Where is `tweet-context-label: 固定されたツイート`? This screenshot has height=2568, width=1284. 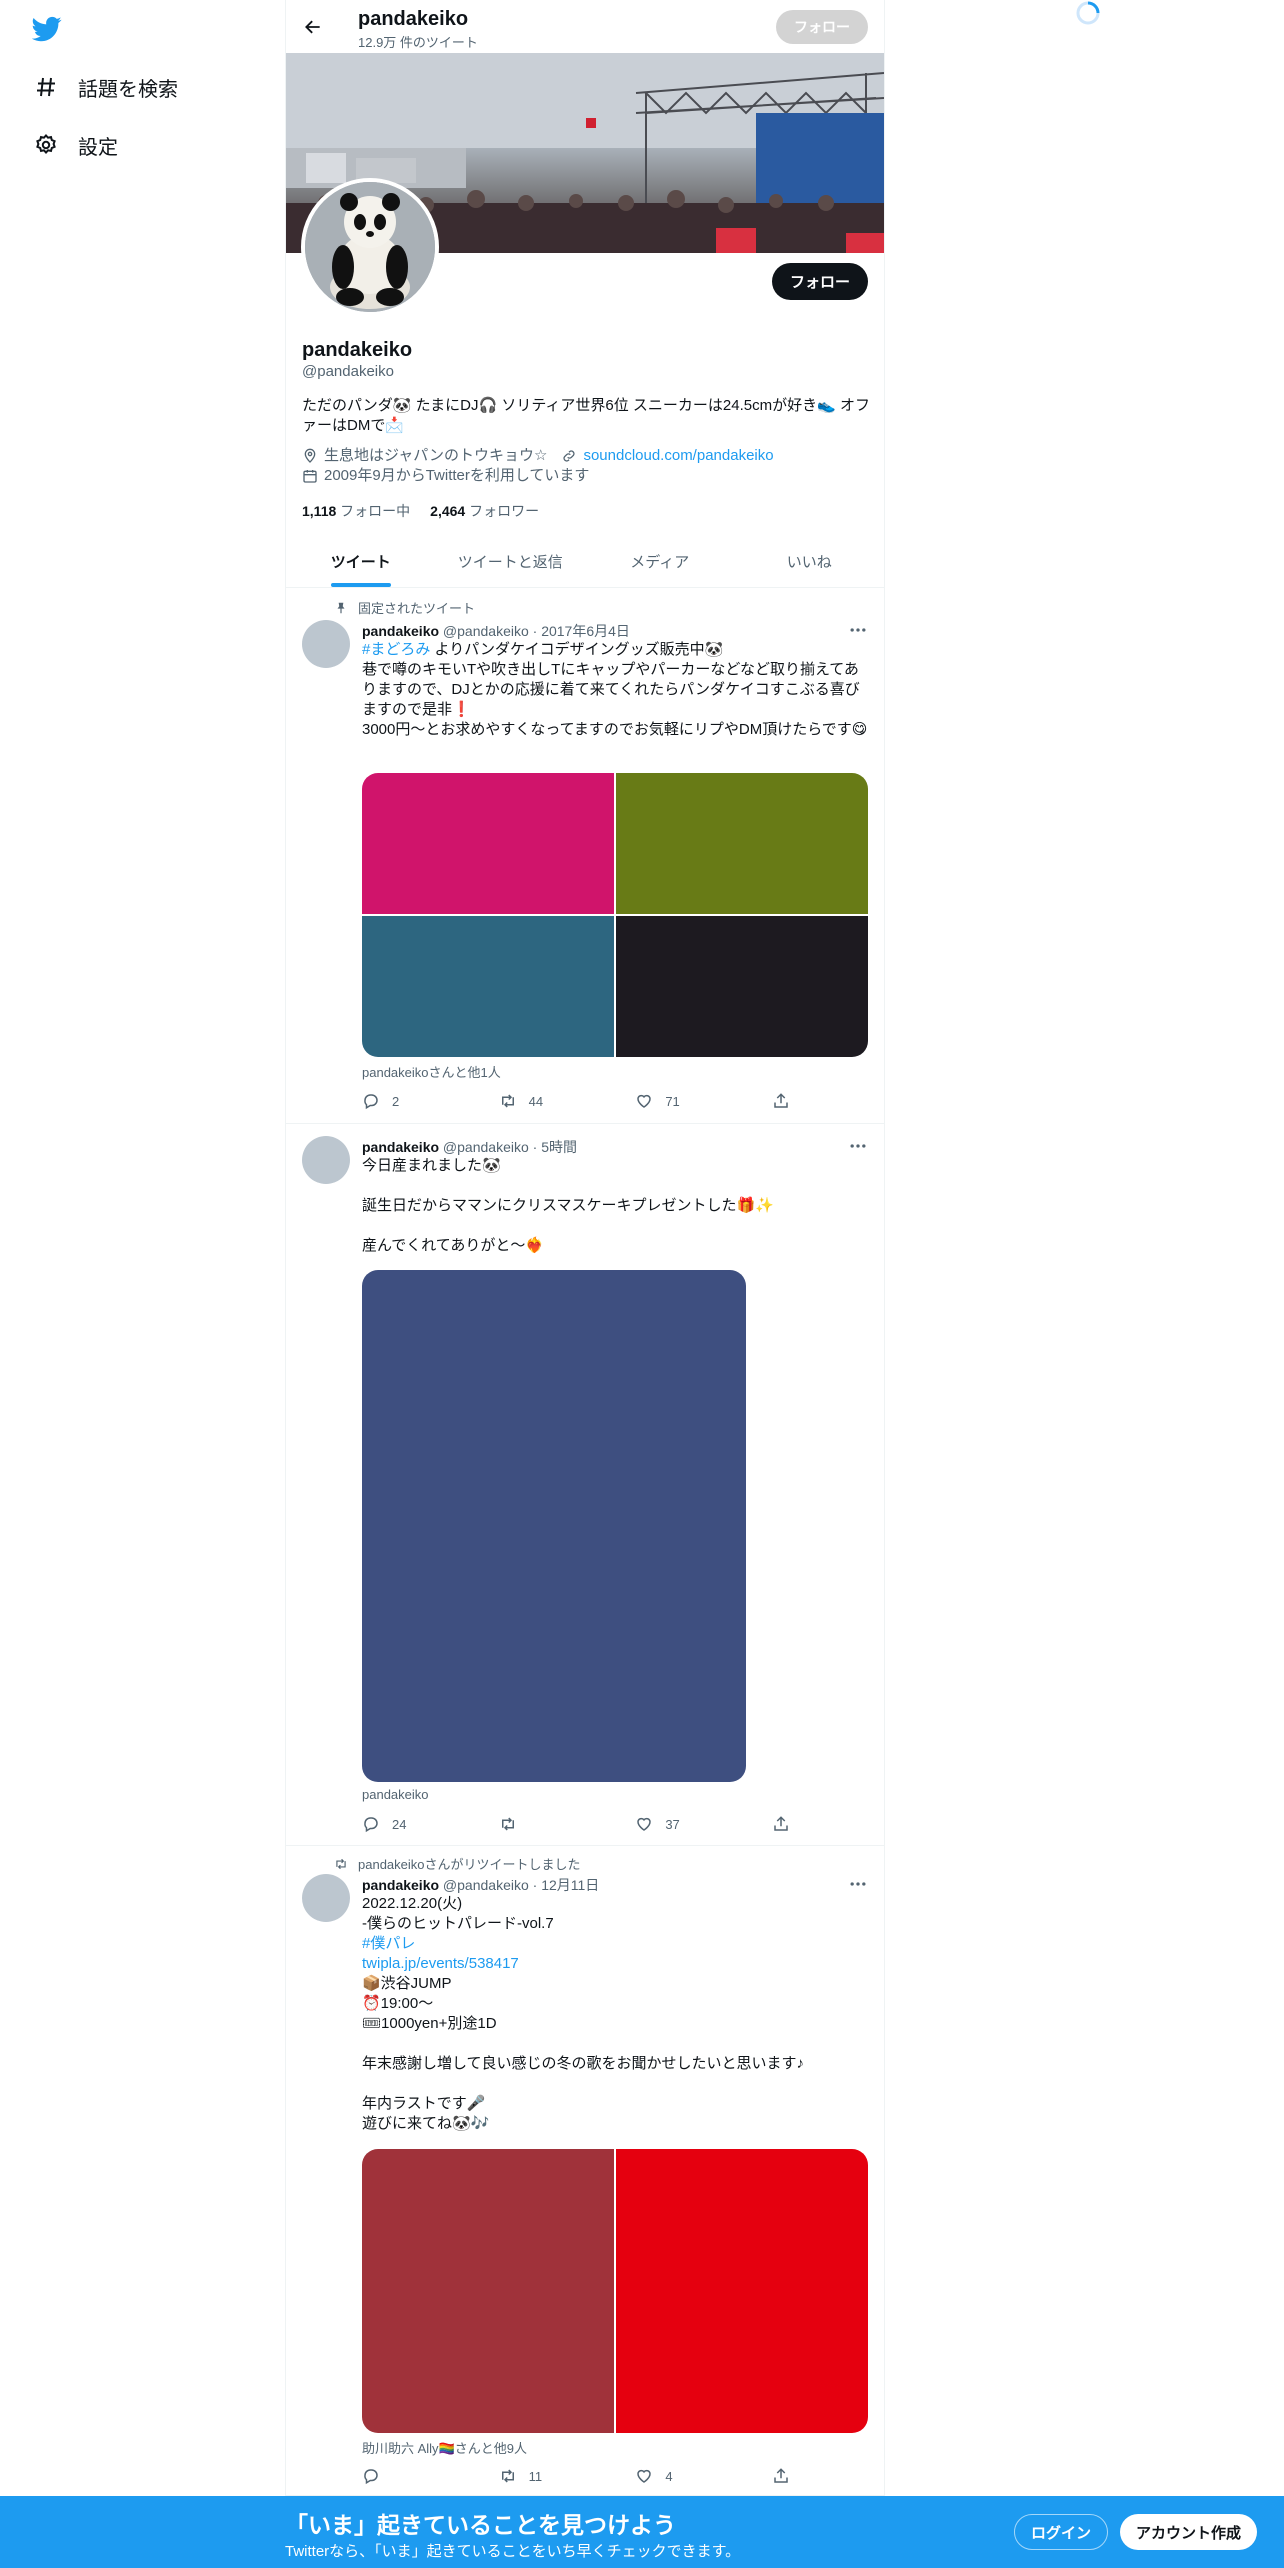
tweet-context-label: 固定されたツイート is located at coordinates (417, 608).